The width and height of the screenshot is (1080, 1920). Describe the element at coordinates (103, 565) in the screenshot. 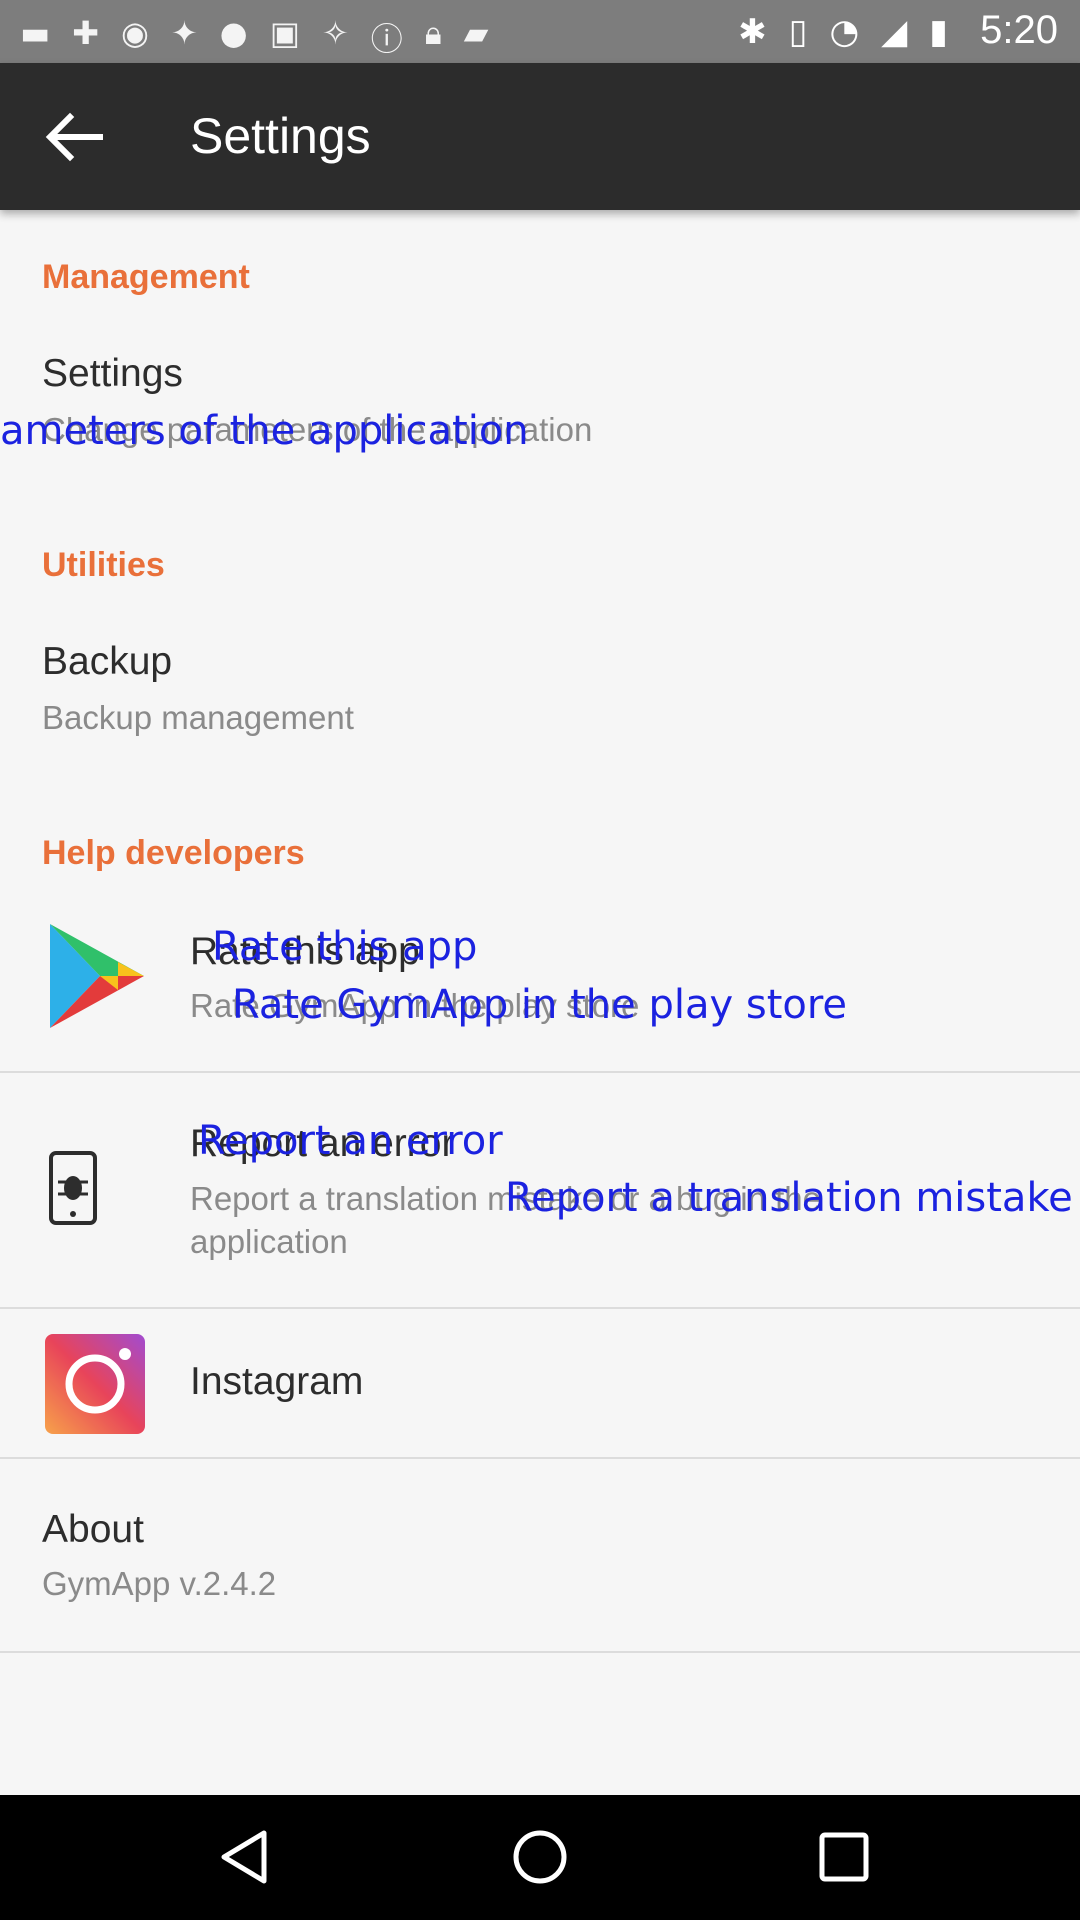

I see `section-header-utilities: Utilities` at that location.